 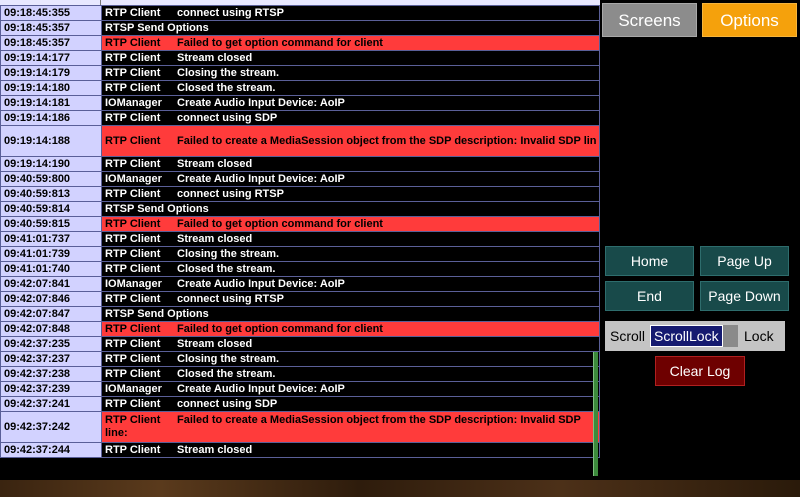 What do you see at coordinates (51, 118) in the screenshot?
I see `log-timestamp: 09:19:14:186` at bounding box center [51, 118].